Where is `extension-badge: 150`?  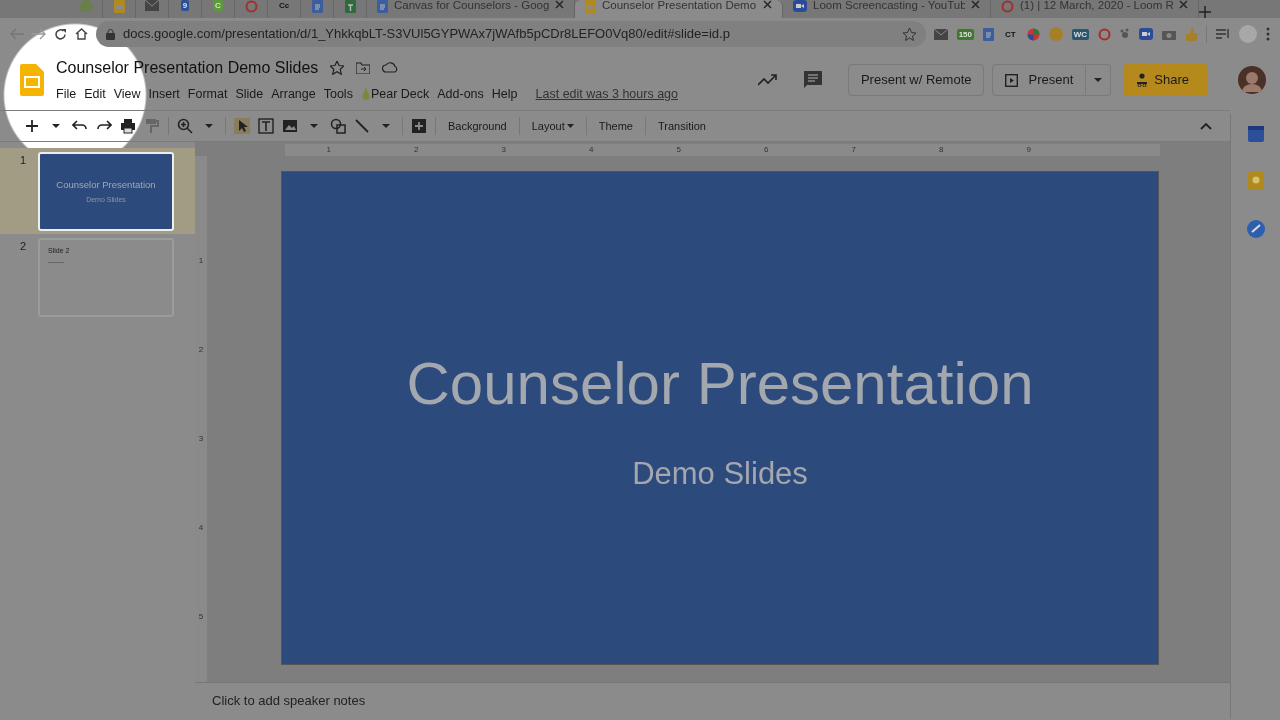
extension-badge: 150 is located at coordinates (965, 34).